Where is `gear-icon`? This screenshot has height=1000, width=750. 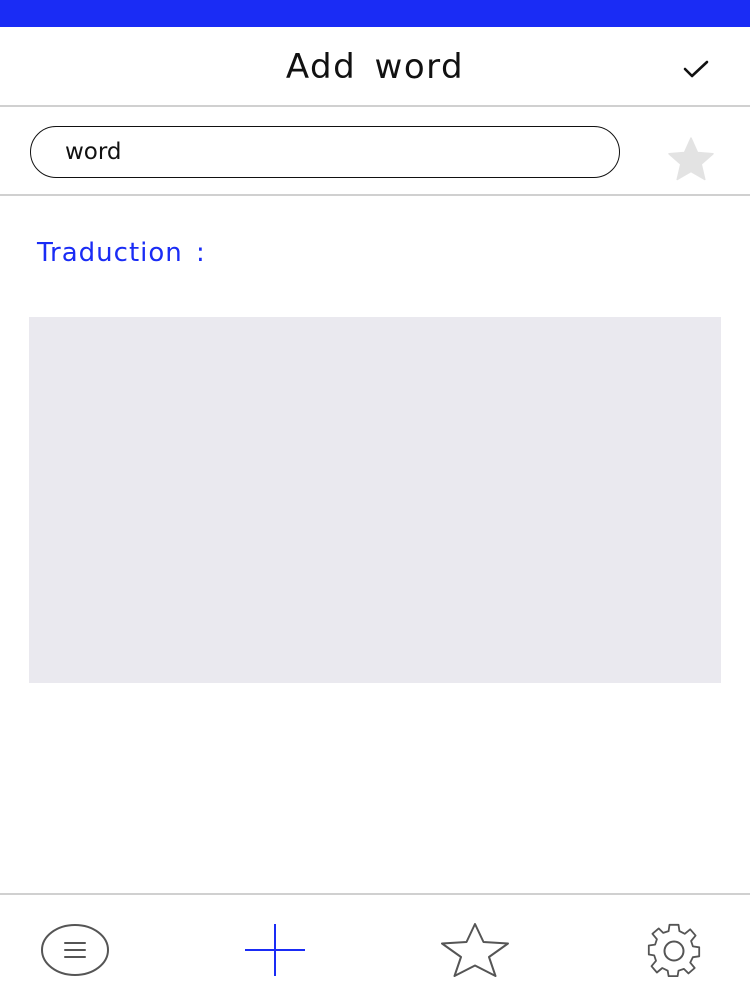
gear-icon is located at coordinates (674, 950).